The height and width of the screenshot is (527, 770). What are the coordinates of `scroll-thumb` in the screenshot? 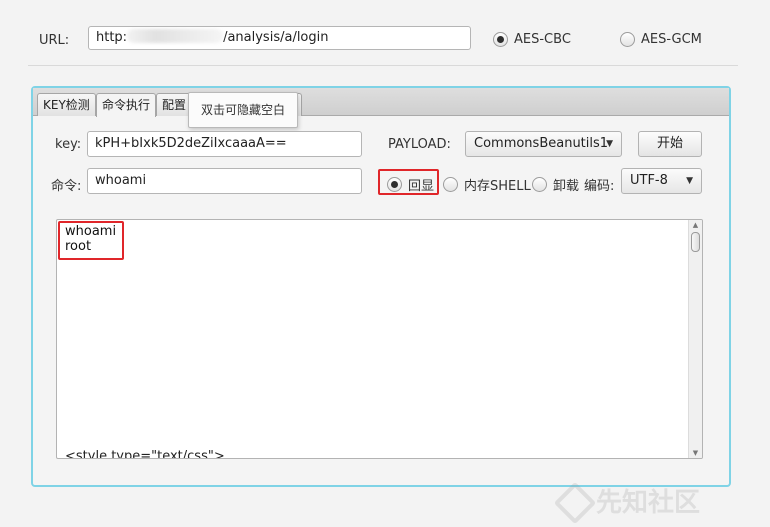 It's located at (695, 242).